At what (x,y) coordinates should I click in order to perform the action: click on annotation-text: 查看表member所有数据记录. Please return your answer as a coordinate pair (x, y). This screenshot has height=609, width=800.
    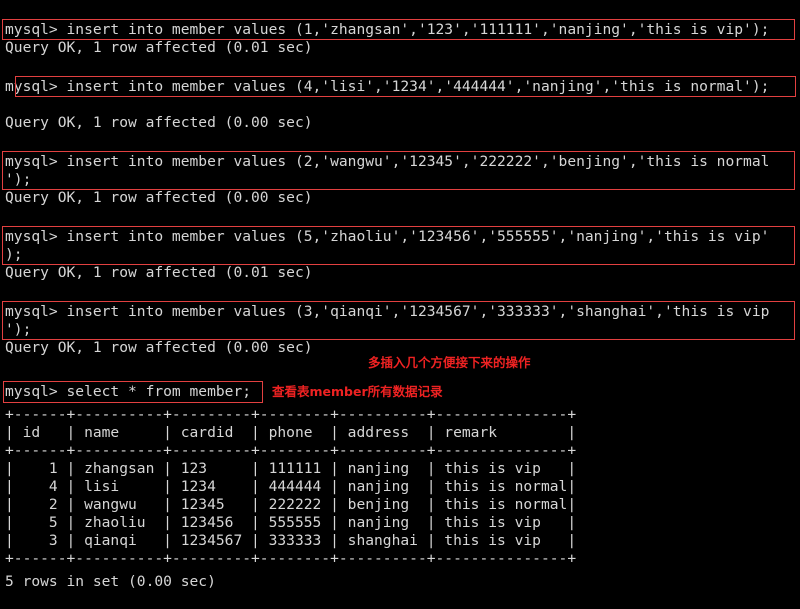
    Looking at the image, I should click on (357, 391).